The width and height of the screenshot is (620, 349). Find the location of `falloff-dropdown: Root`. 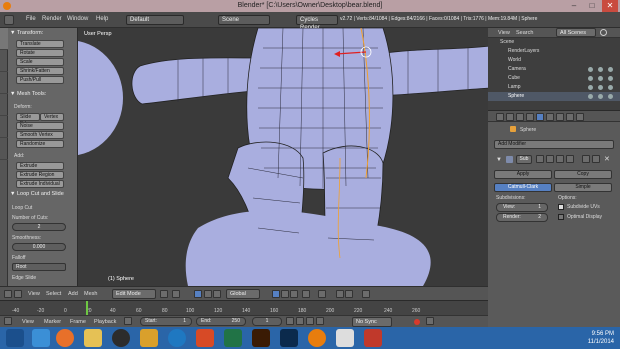

falloff-dropdown: Root is located at coordinates (39, 267).